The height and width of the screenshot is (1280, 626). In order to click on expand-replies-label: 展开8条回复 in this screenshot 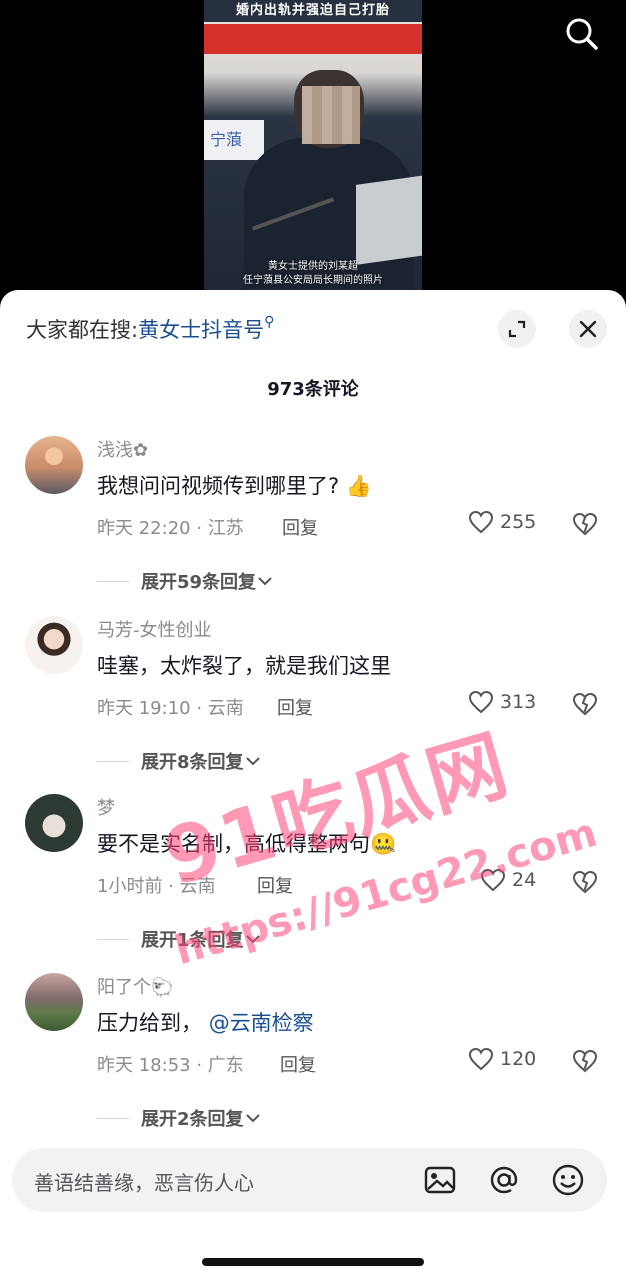, I will do `click(192, 762)`.